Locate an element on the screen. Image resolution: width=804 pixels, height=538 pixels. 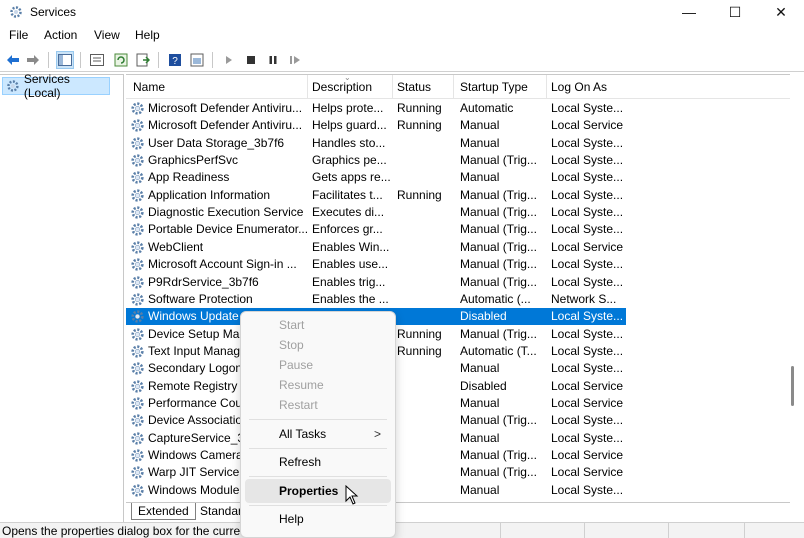
properties-tool-button is located at coordinates (97, 60).